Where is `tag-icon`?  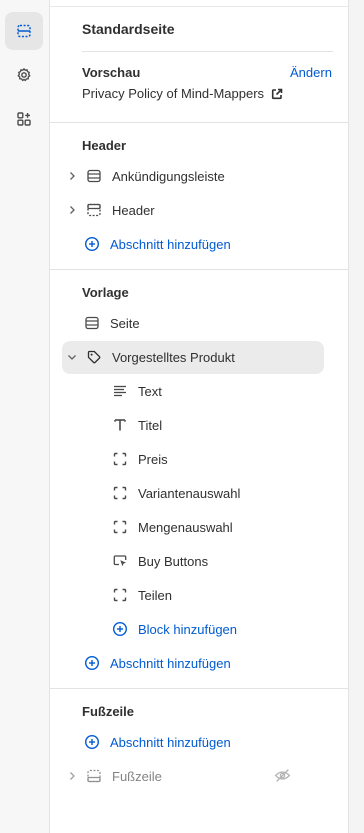
tag-icon is located at coordinates (94, 357).